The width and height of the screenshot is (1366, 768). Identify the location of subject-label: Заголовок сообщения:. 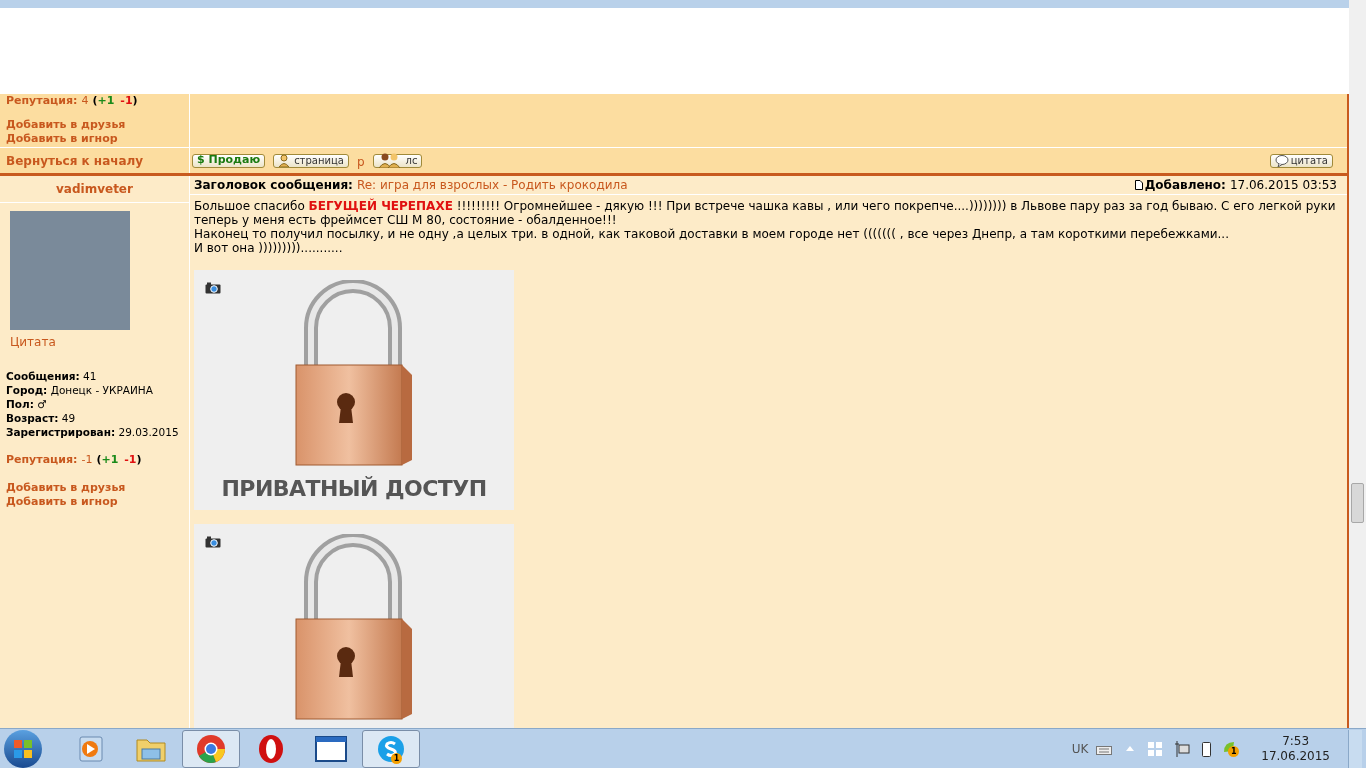
(273, 185).